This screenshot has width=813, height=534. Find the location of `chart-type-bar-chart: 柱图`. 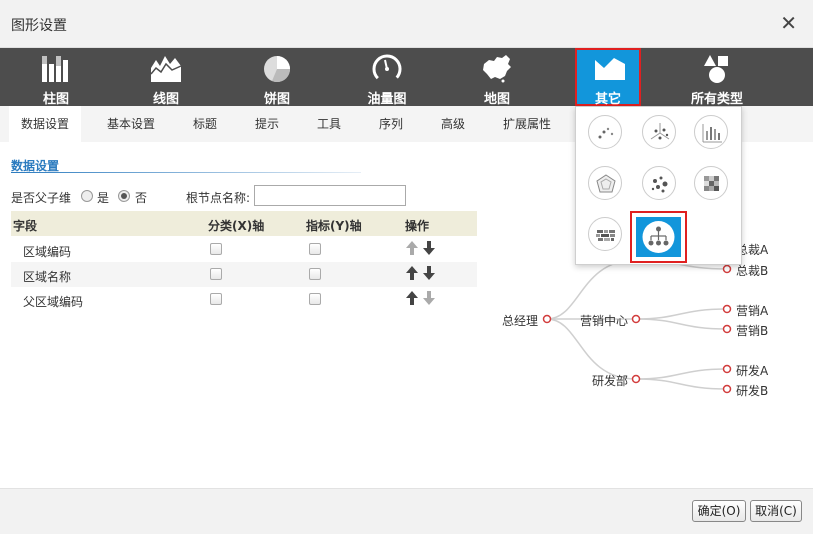

chart-type-bar-chart: 柱图 is located at coordinates (56, 77).